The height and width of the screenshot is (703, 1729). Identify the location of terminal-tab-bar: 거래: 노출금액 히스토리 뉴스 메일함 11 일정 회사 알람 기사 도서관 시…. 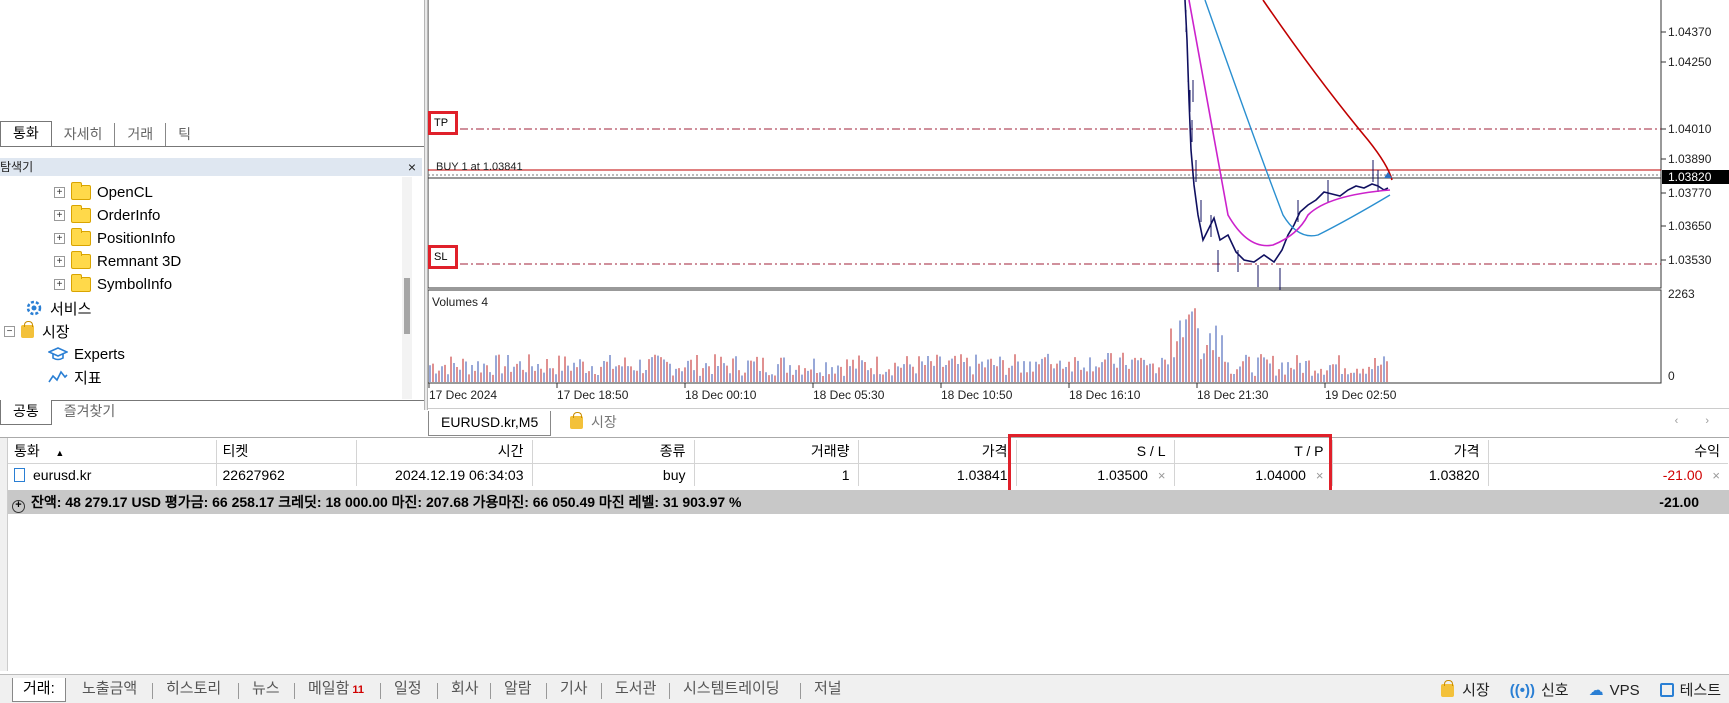
(864, 688).